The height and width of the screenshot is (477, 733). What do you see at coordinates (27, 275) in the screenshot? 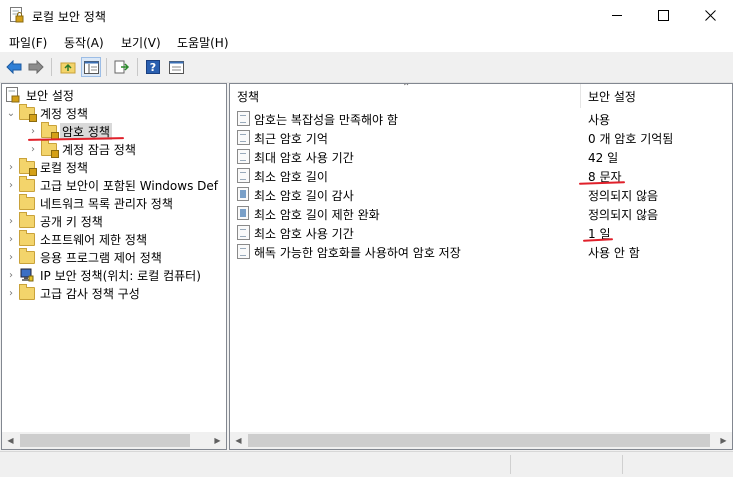
I see `ip-security-monitor-icon` at bounding box center [27, 275].